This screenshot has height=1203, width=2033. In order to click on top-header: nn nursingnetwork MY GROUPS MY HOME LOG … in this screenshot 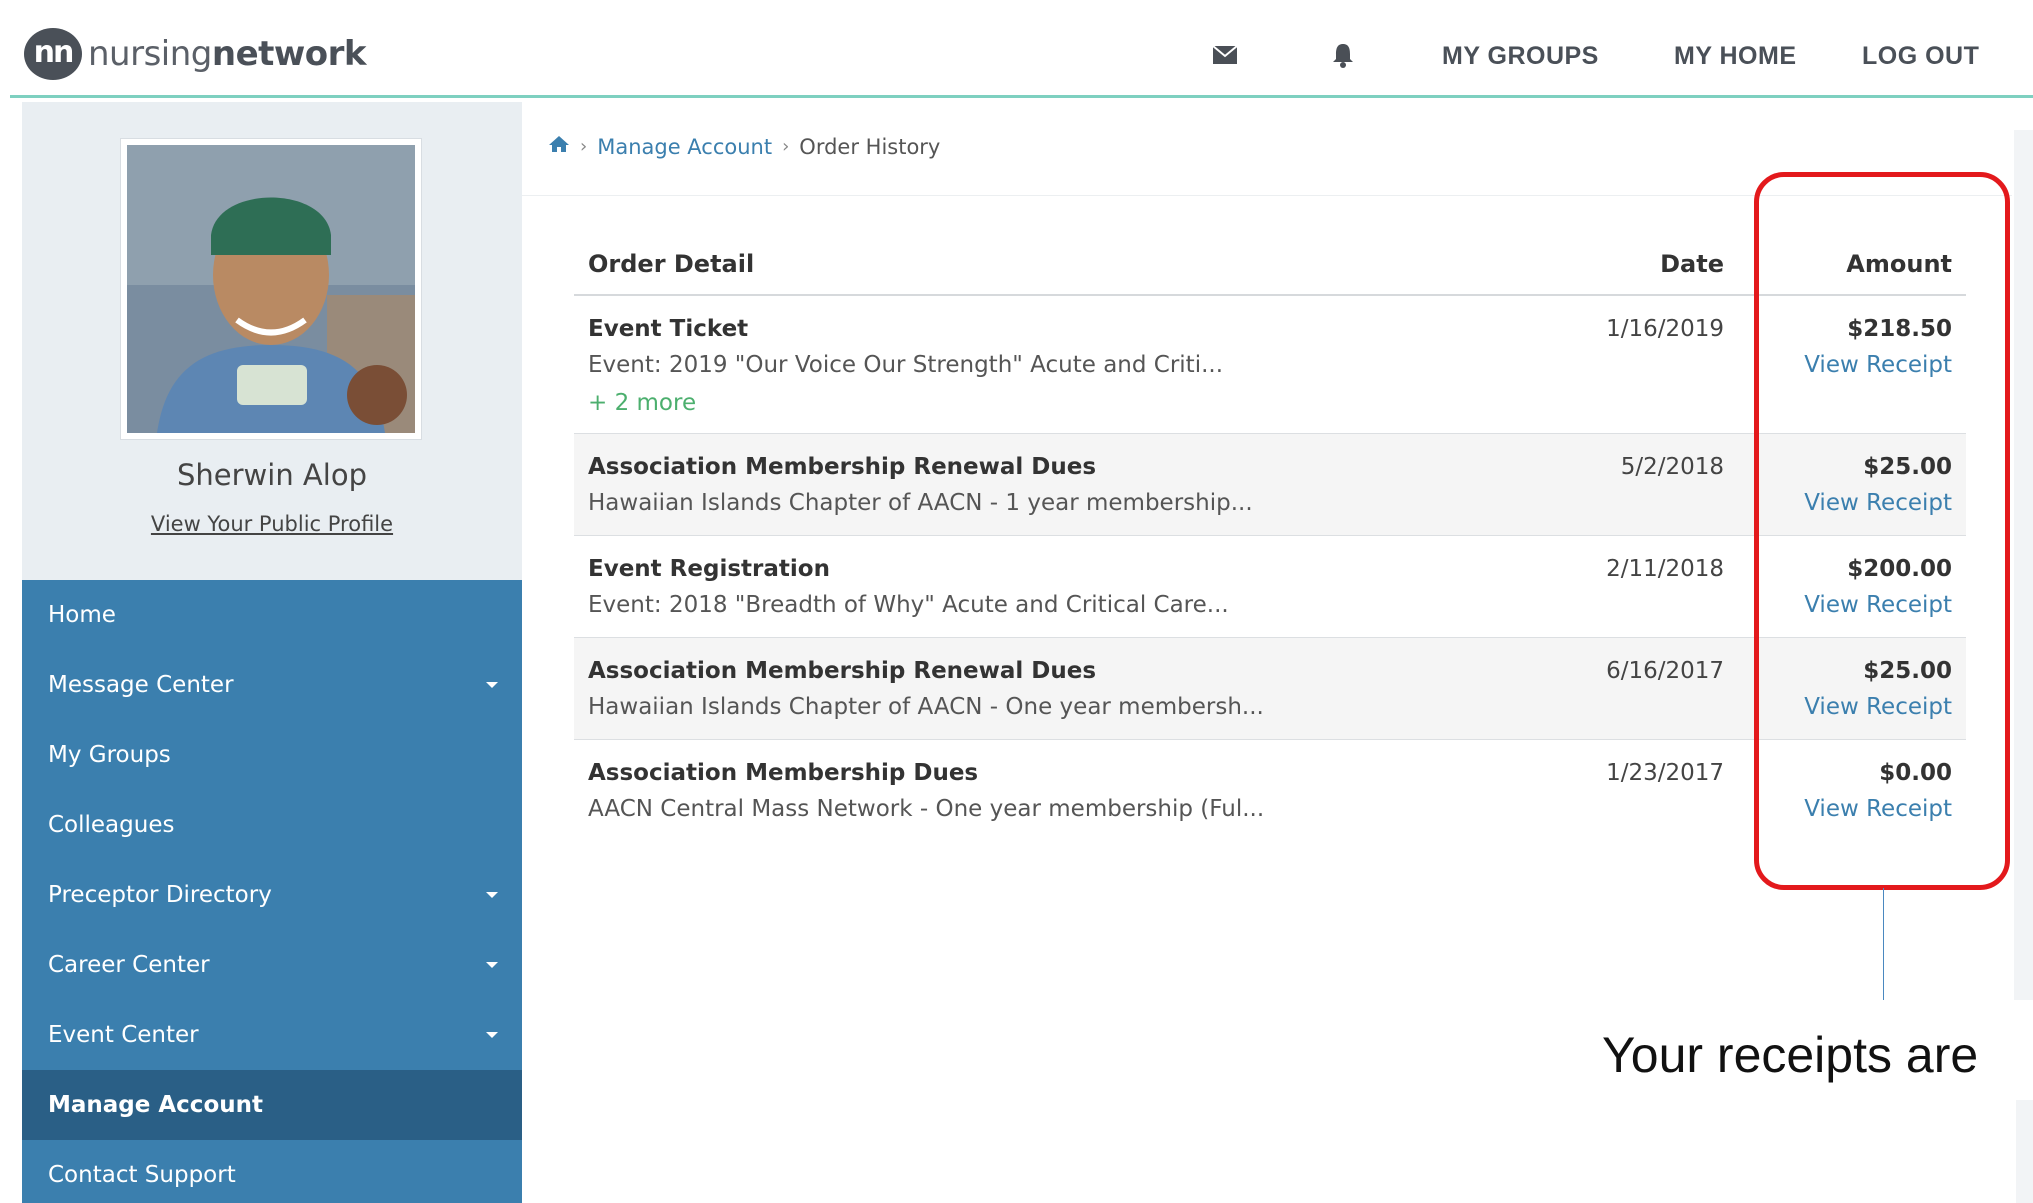, I will do `click(1021, 52)`.